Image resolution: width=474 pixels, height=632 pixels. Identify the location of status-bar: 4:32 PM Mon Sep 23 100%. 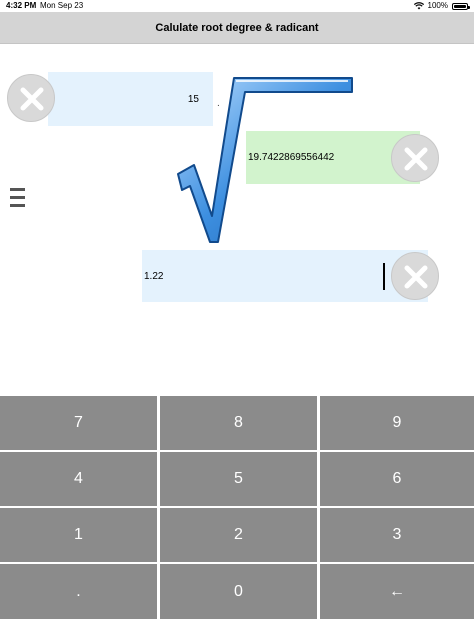
(237, 6).